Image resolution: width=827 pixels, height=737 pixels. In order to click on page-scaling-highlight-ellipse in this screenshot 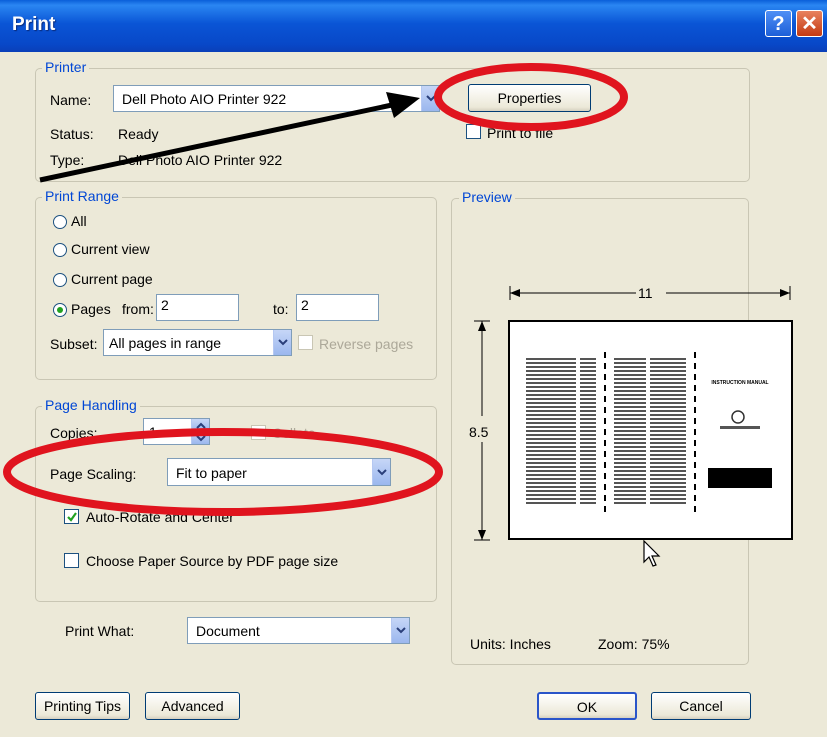, I will do `click(223, 472)`.